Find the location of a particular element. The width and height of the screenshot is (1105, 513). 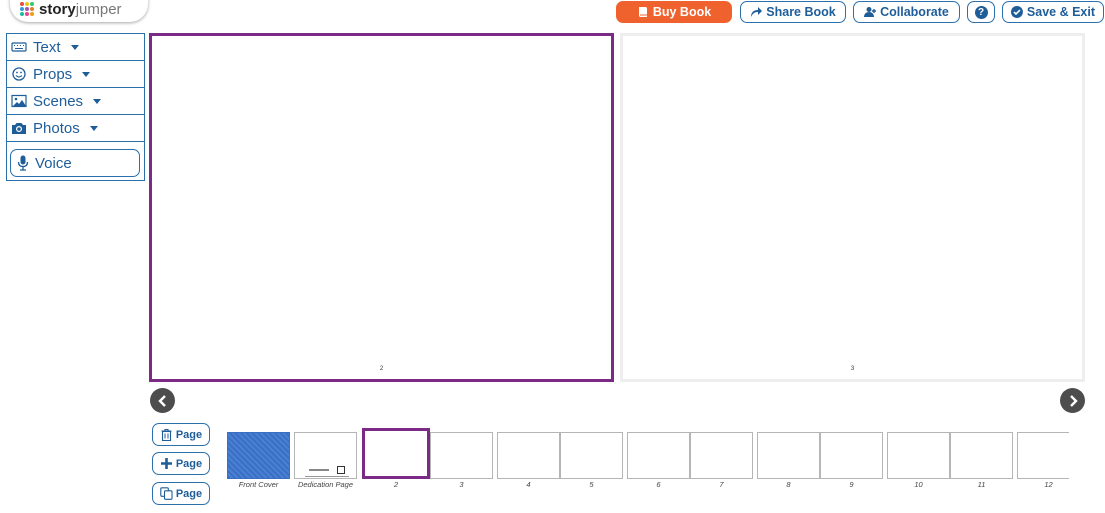

smiley-icon is located at coordinates (19, 74).